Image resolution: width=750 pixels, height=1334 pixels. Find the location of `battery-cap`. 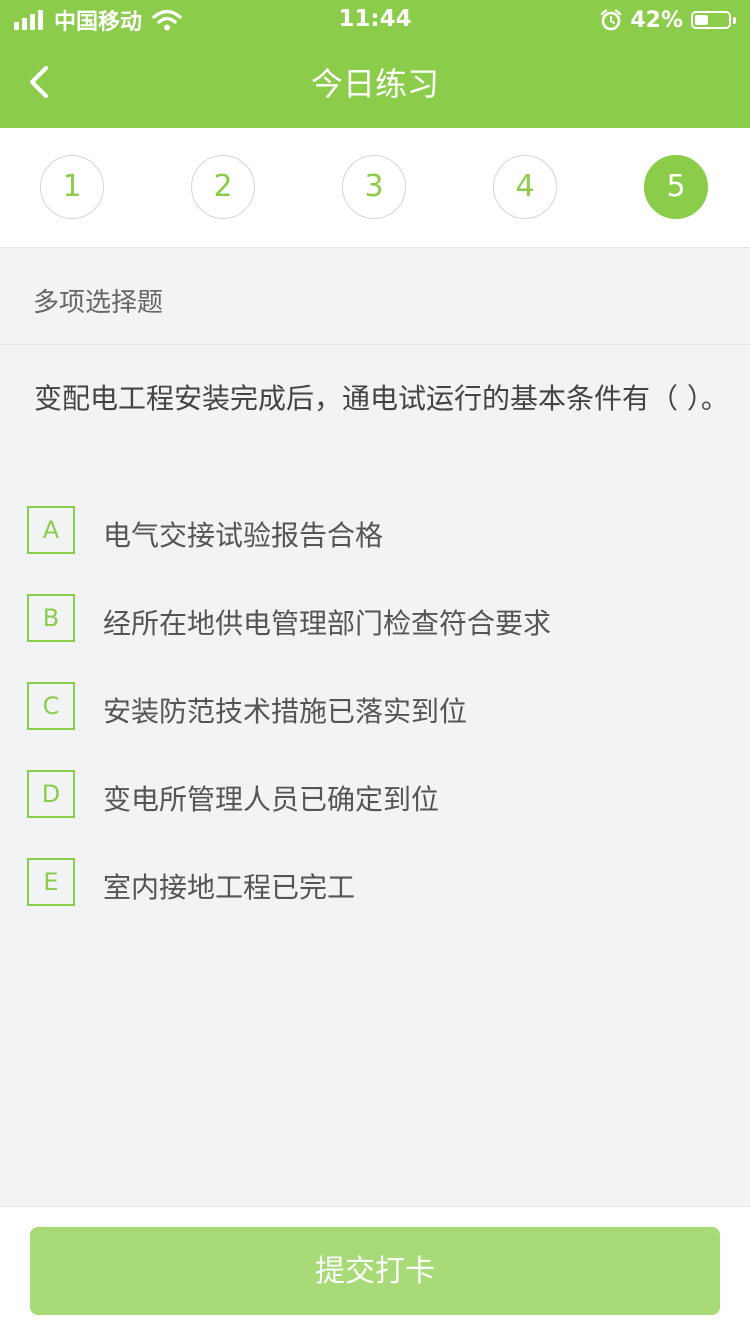

battery-cap is located at coordinates (734, 20).